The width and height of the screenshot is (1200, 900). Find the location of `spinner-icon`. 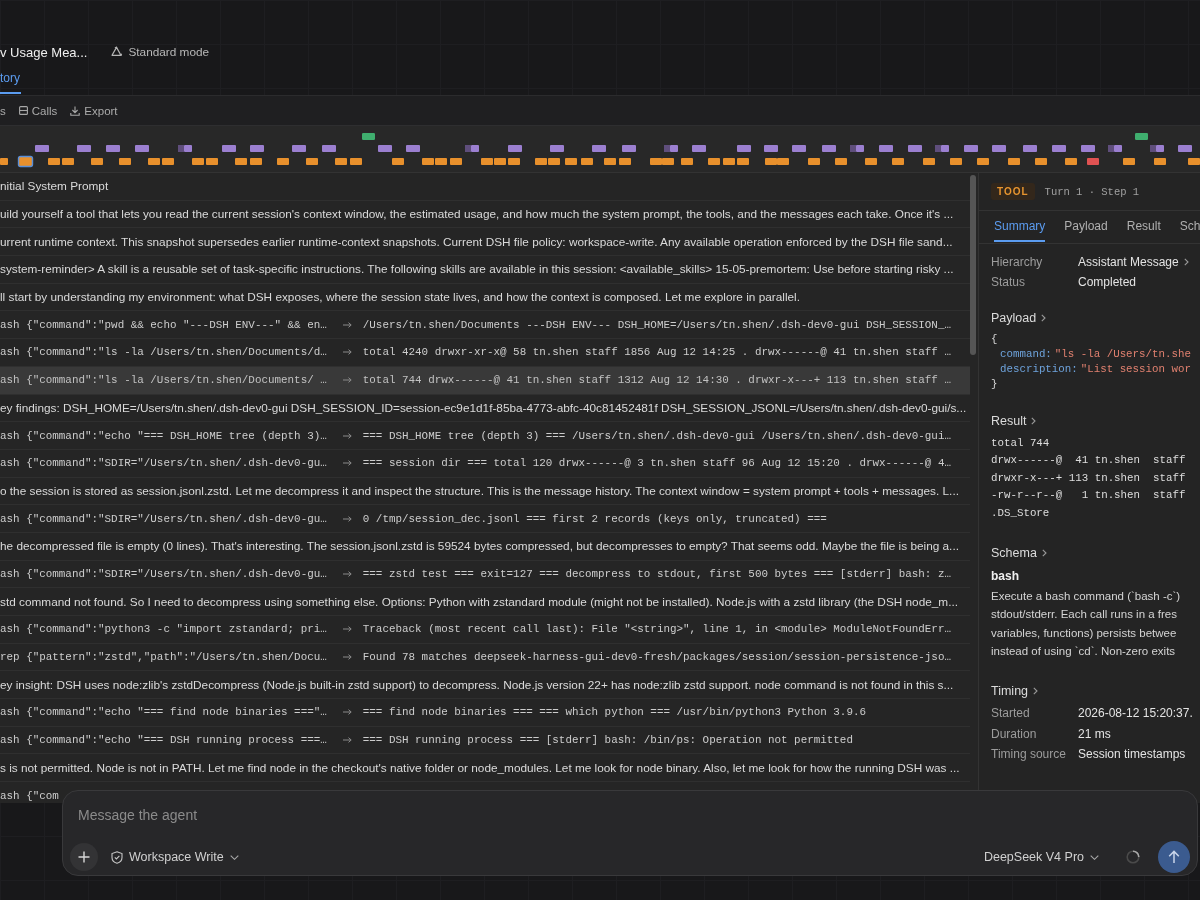

spinner-icon is located at coordinates (1133, 857).